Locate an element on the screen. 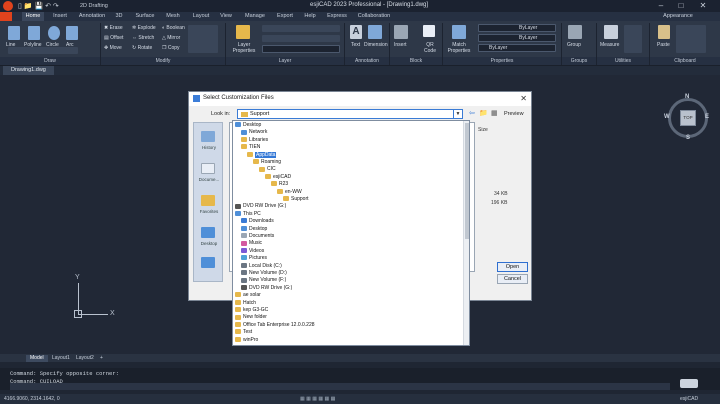 The height and width of the screenshot is (404, 720). computer-icon is located at coordinates (208, 262).